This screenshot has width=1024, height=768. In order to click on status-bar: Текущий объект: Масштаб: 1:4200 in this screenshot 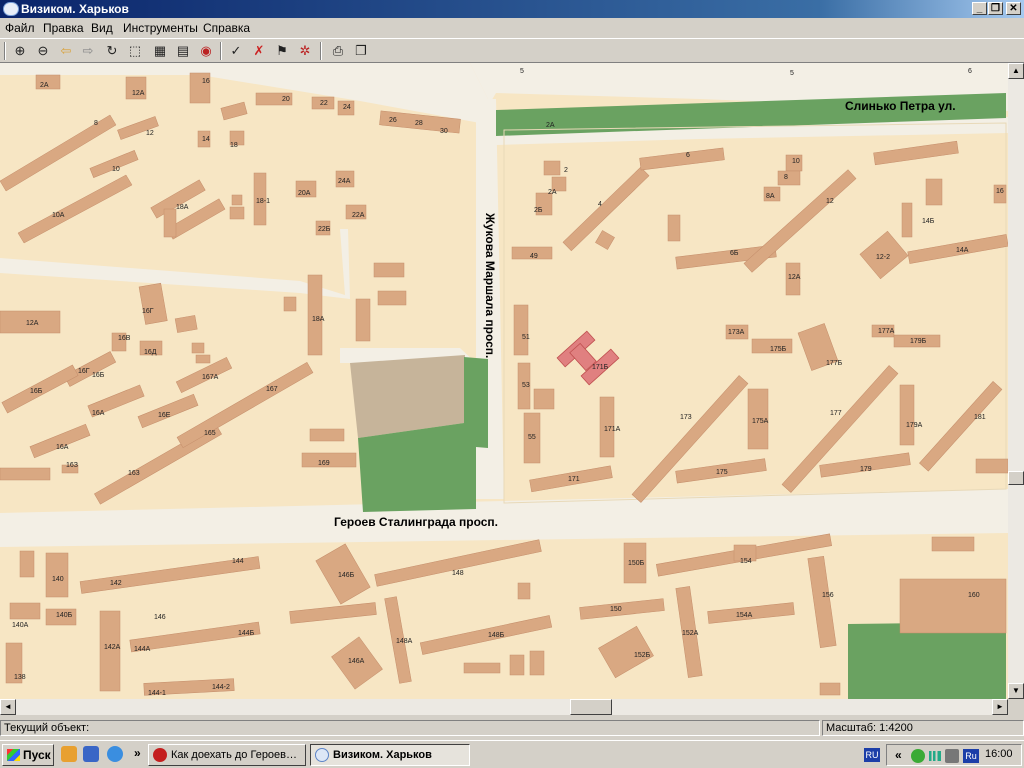, I will do `click(512, 728)`.